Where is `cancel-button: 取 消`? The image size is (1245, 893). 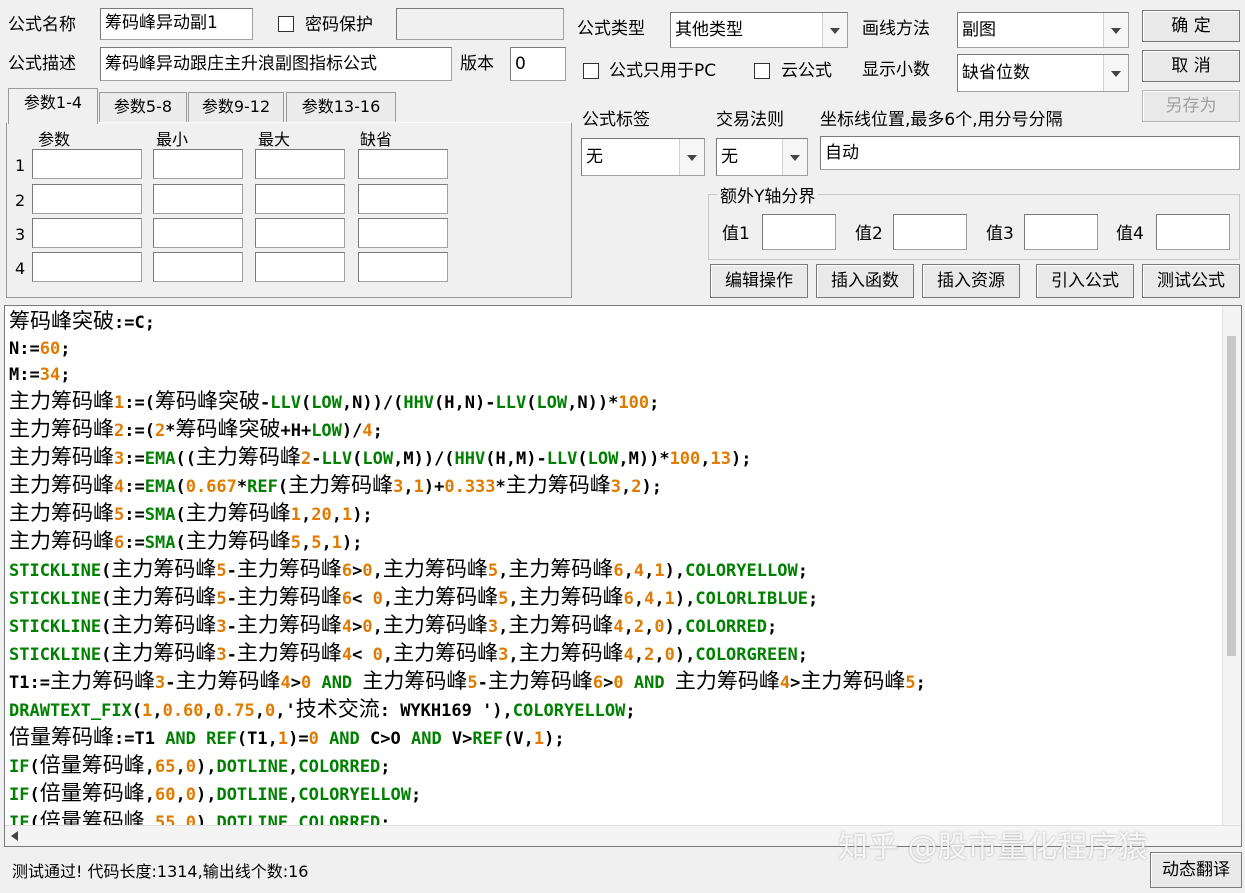 cancel-button: 取 消 is located at coordinates (1191, 66).